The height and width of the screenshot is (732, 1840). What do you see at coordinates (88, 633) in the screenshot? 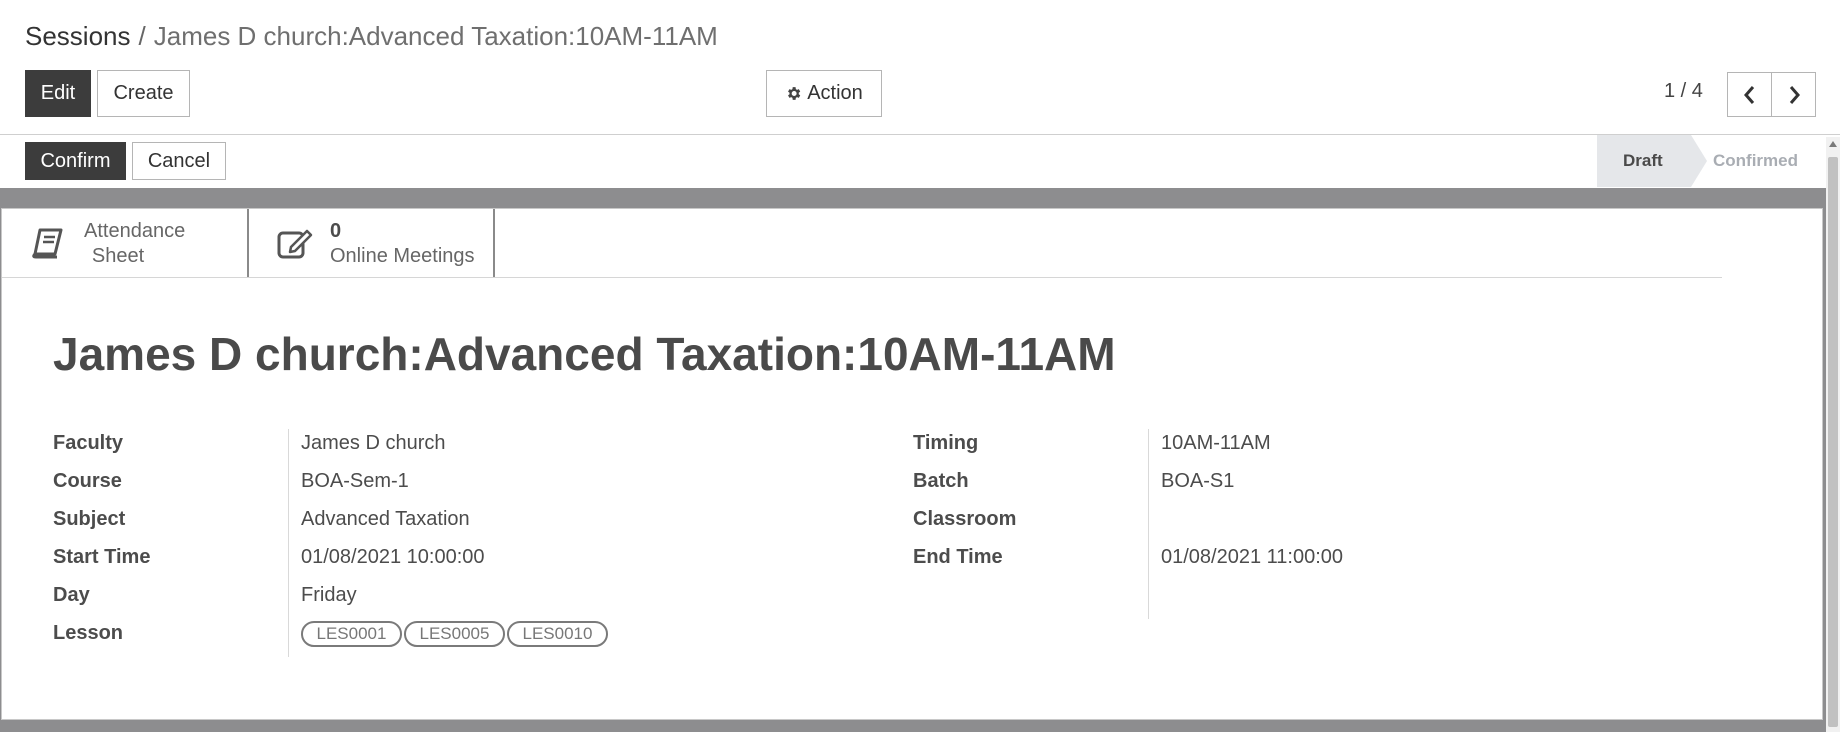
I see `lesson-label: Lesson` at bounding box center [88, 633].